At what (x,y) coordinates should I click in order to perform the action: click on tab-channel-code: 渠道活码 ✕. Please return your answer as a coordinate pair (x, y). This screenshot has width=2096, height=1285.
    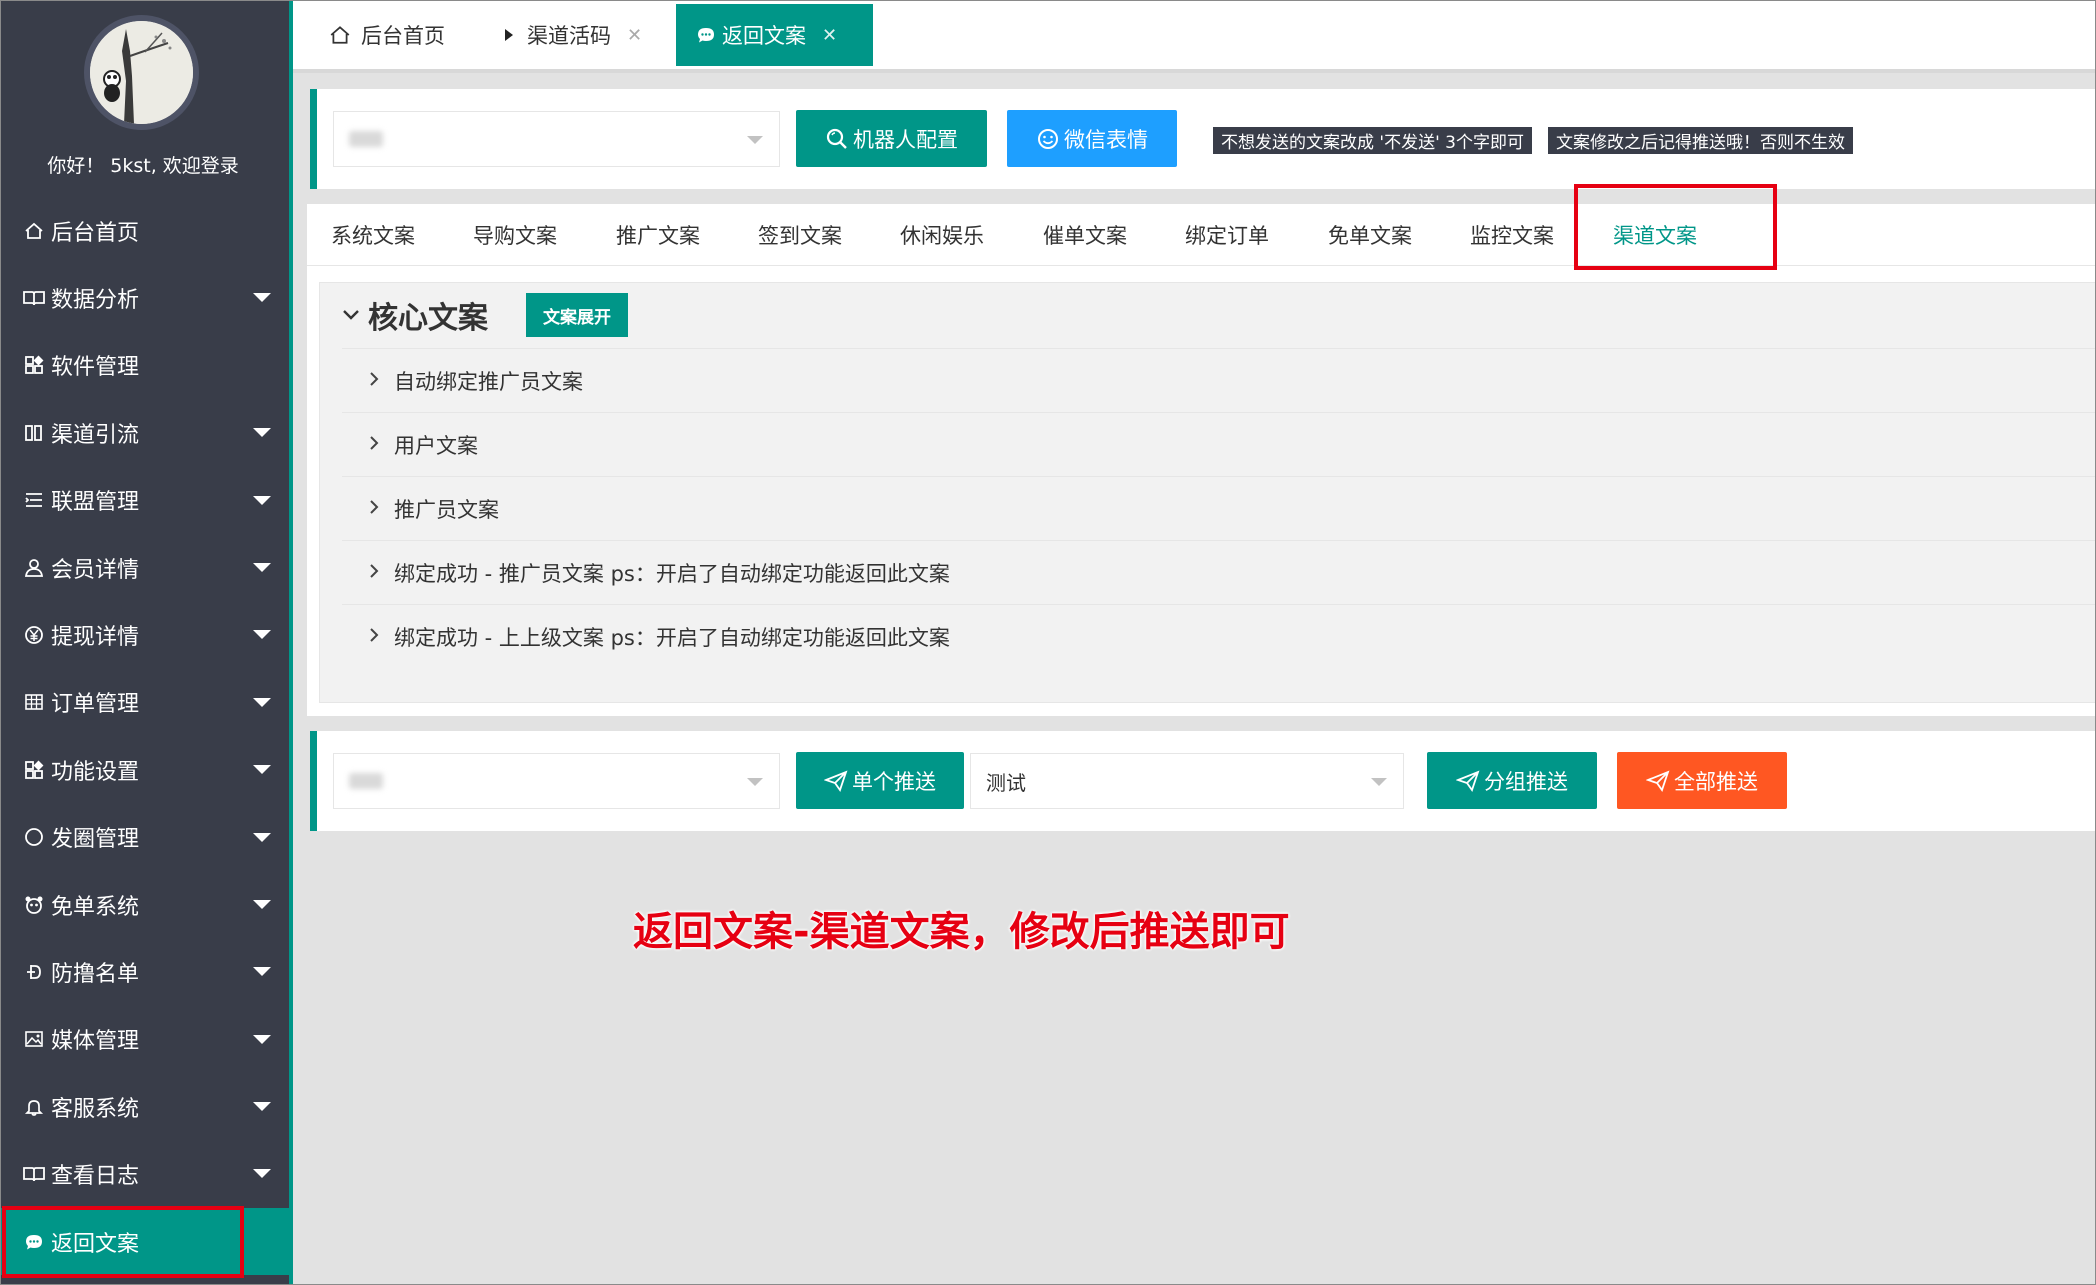
    Looking at the image, I should click on (572, 35).